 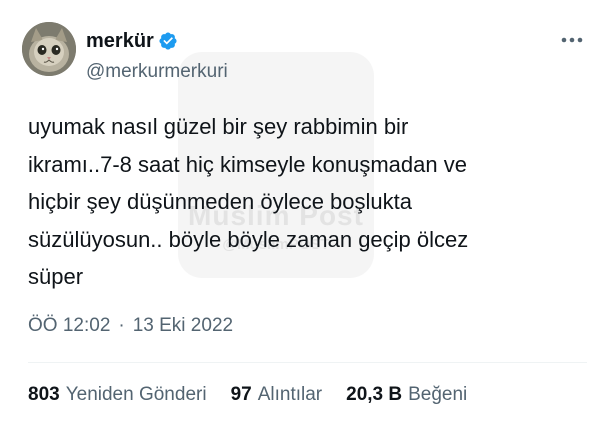 I want to click on author-display-name: merkür, so click(x=120, y=41).